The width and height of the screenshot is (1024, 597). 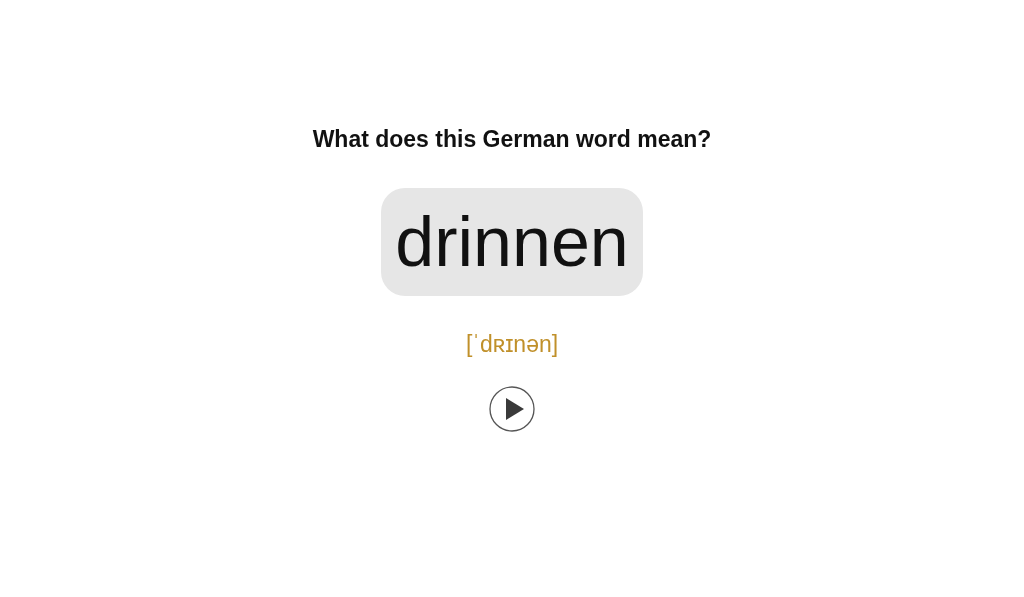 I want to click on pronunciation-text: [ˈdʀɪnən], so click(x=512, y=344).